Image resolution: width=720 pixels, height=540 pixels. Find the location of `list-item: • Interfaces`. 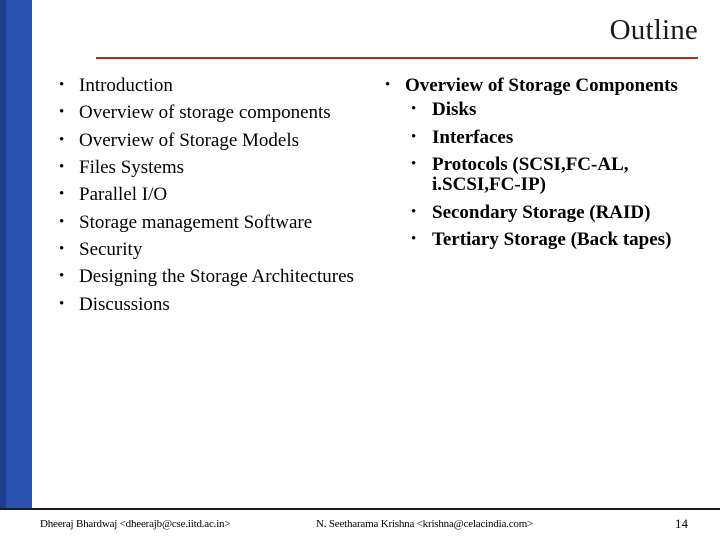

list-item: • Interfaces is located at coordinates (552, 137).